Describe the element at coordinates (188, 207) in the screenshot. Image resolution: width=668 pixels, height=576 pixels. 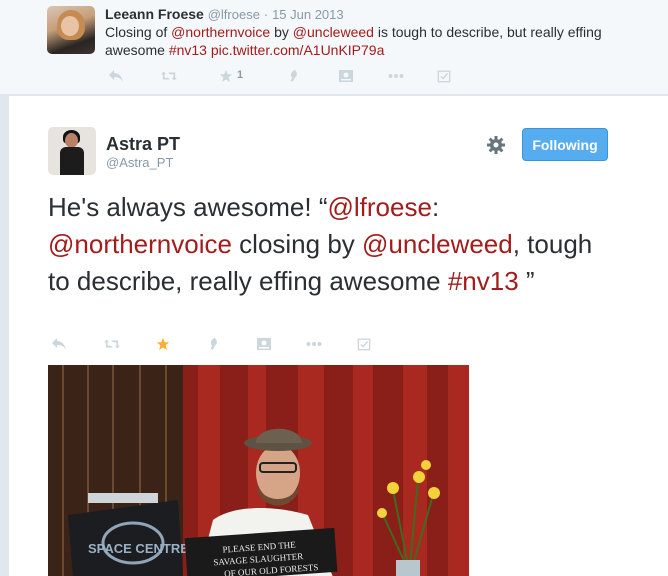
I see `tweet-text-segment: He's always awesome! “` at that location.